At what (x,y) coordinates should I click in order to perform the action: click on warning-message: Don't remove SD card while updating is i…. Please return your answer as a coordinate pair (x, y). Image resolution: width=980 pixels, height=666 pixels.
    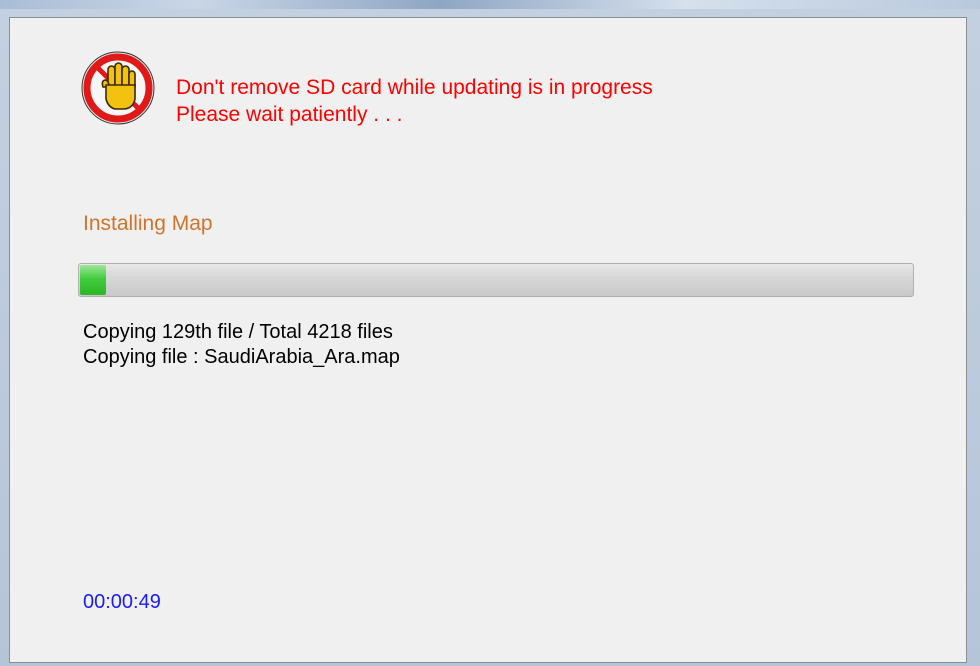
    Looking at the image, I should click on (414, 101).